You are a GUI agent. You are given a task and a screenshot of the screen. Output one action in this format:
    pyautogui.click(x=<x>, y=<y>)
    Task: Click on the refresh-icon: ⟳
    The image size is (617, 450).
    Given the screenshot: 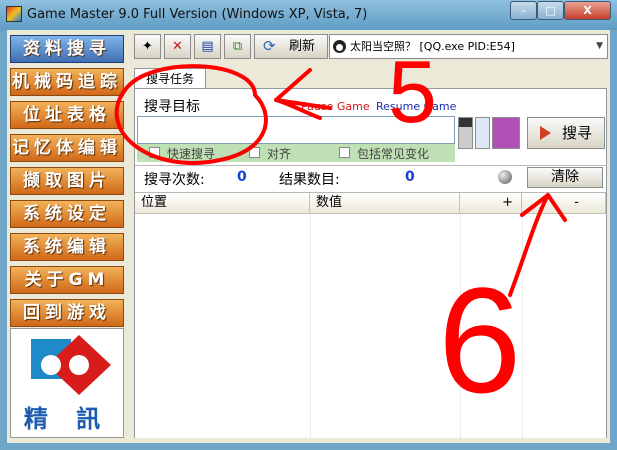 What is the action you would take?
    pyautogui.click(x=269, y=46)
    